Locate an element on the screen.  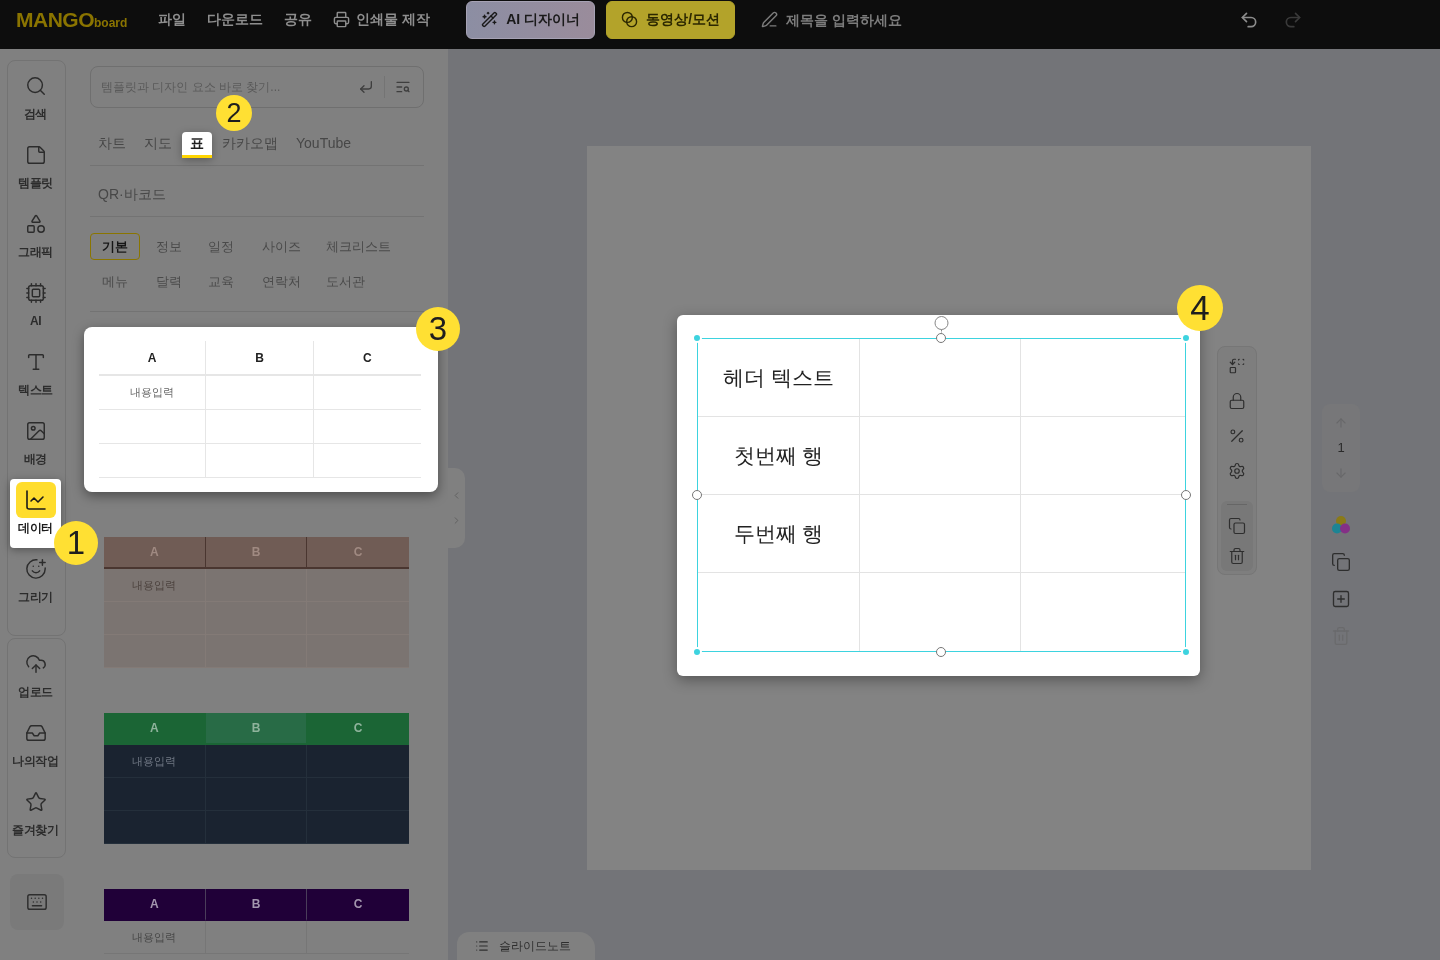
sidebar-item: 검색 is located at coordinates (35, 99).